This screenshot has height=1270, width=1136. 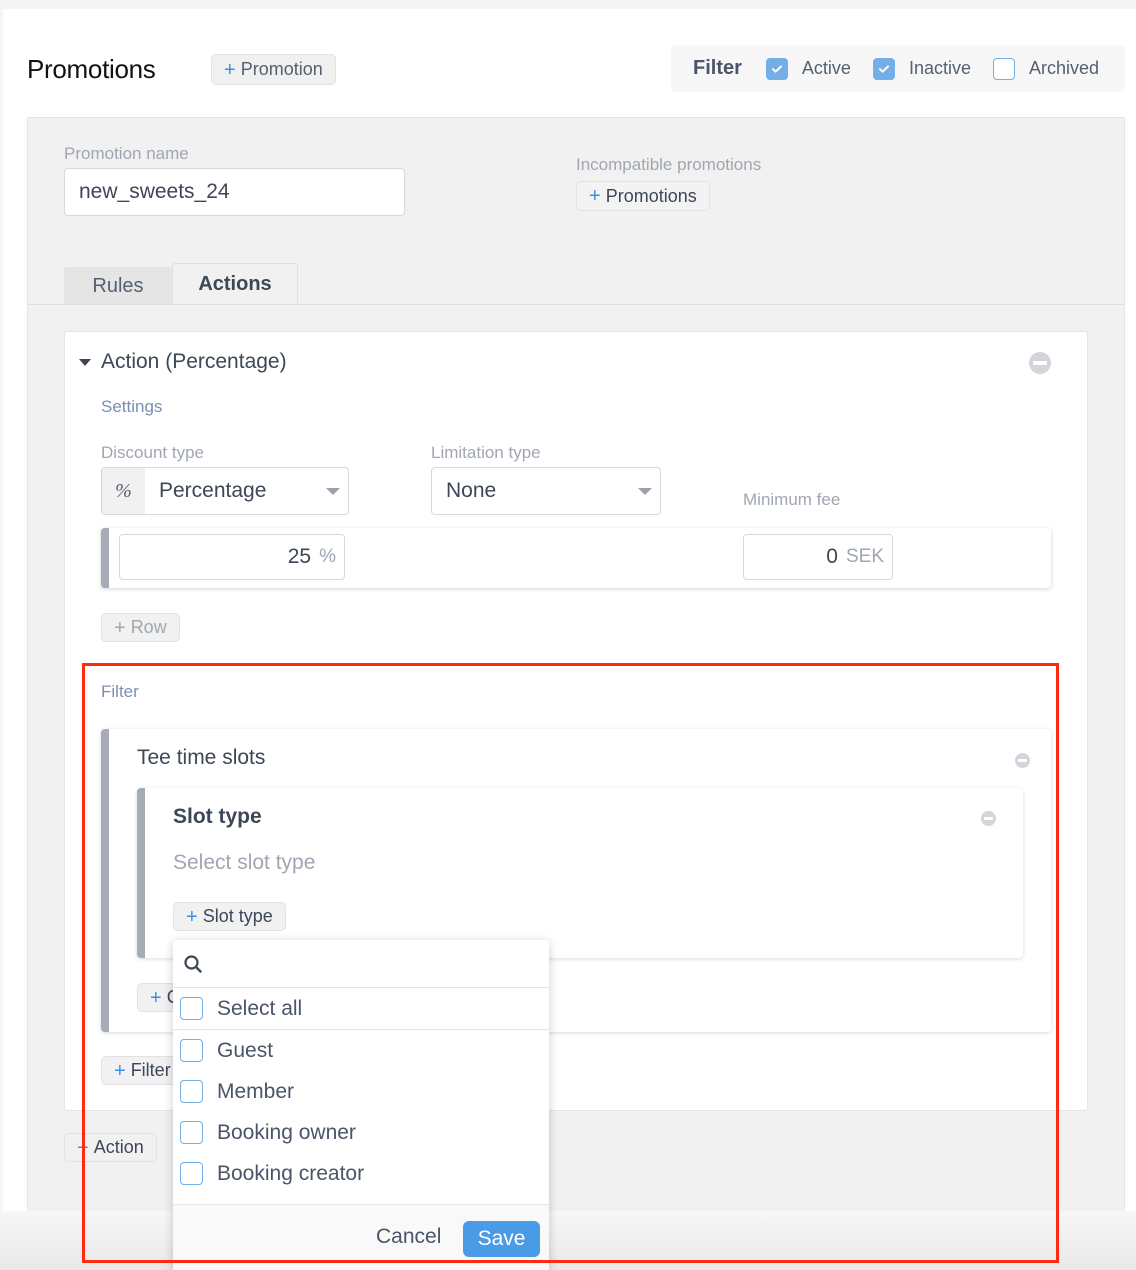 I want to click on limitation-type-label: Limitation type, so click(x=486, y=452).